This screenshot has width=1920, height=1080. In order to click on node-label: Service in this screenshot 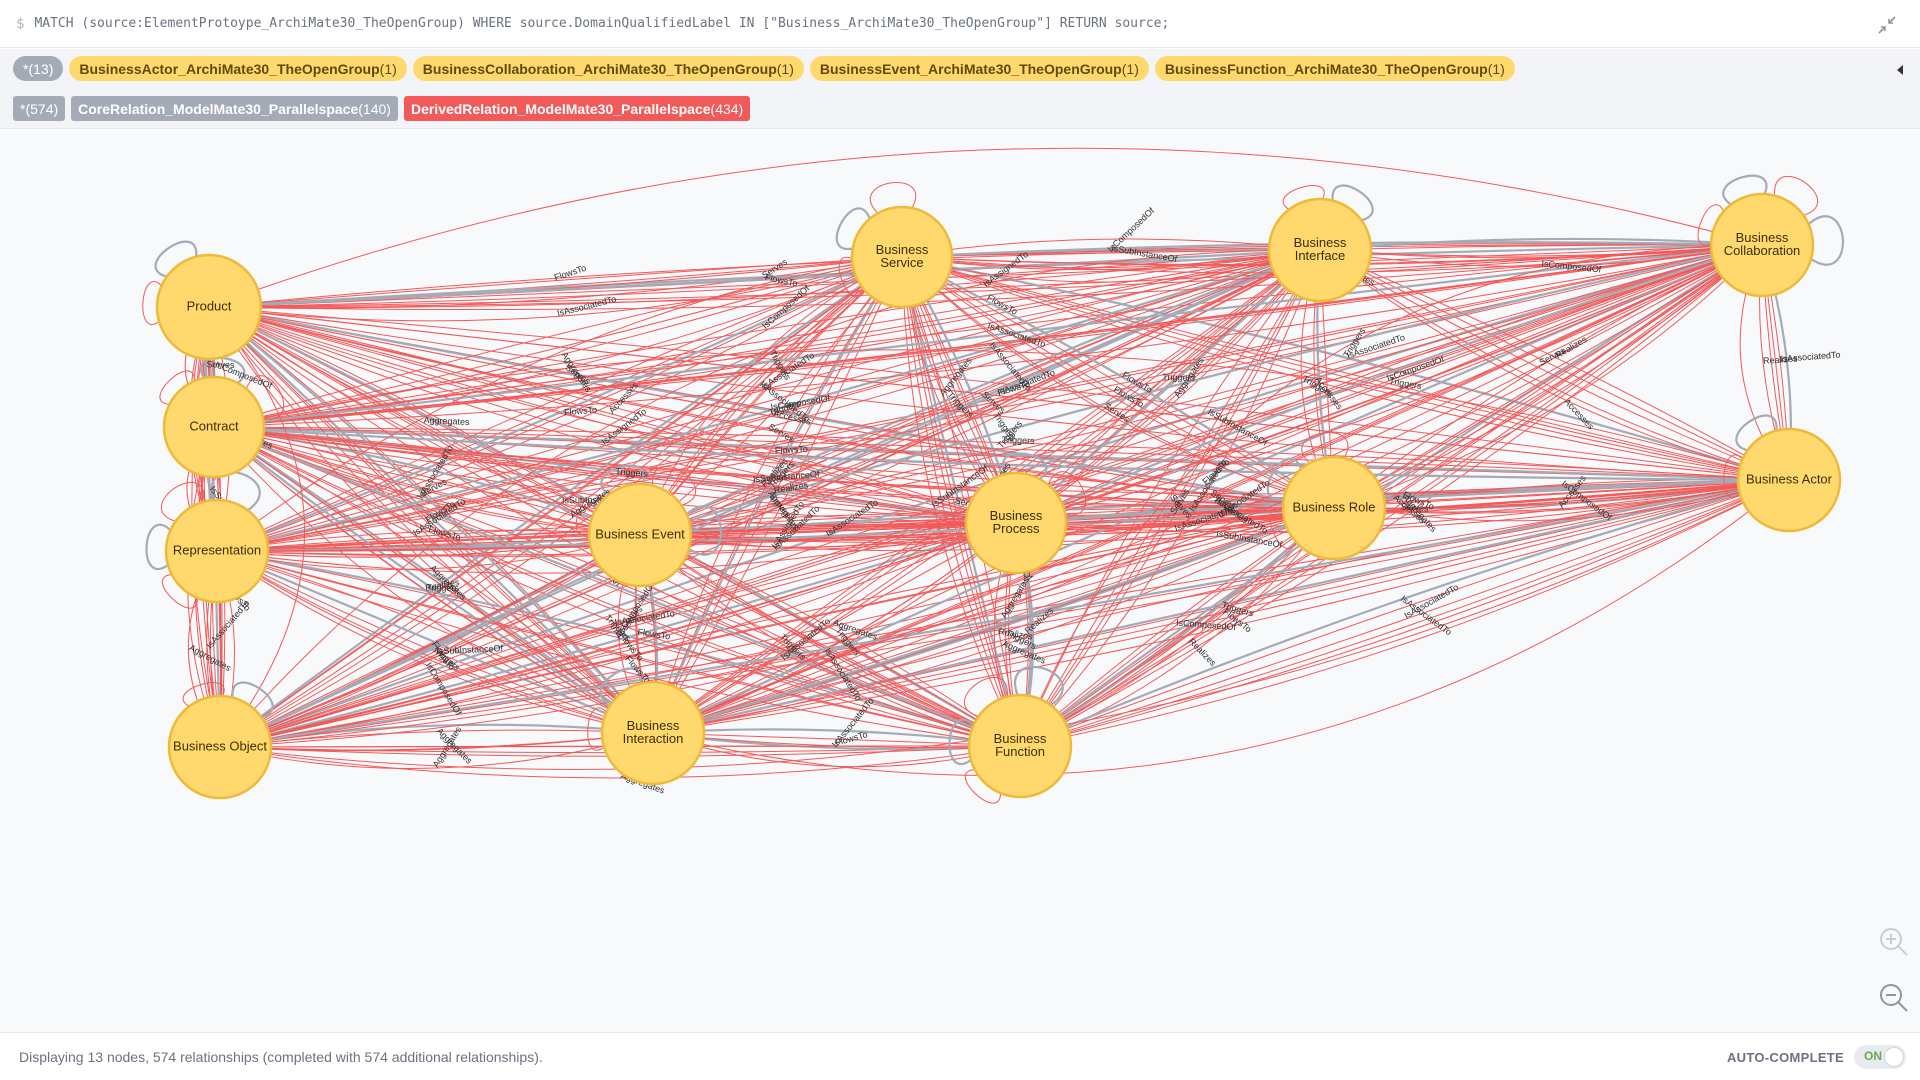, I will do `click(901, 262)`.